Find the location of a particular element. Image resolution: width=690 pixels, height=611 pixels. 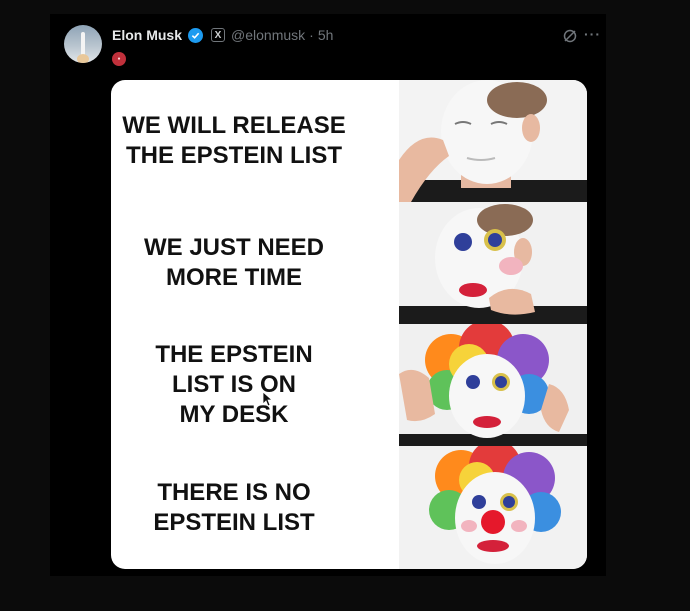

meme-caption-3: THE EPSTEIN LIST IS ON MY DESK is located at coordinates (234, 384).